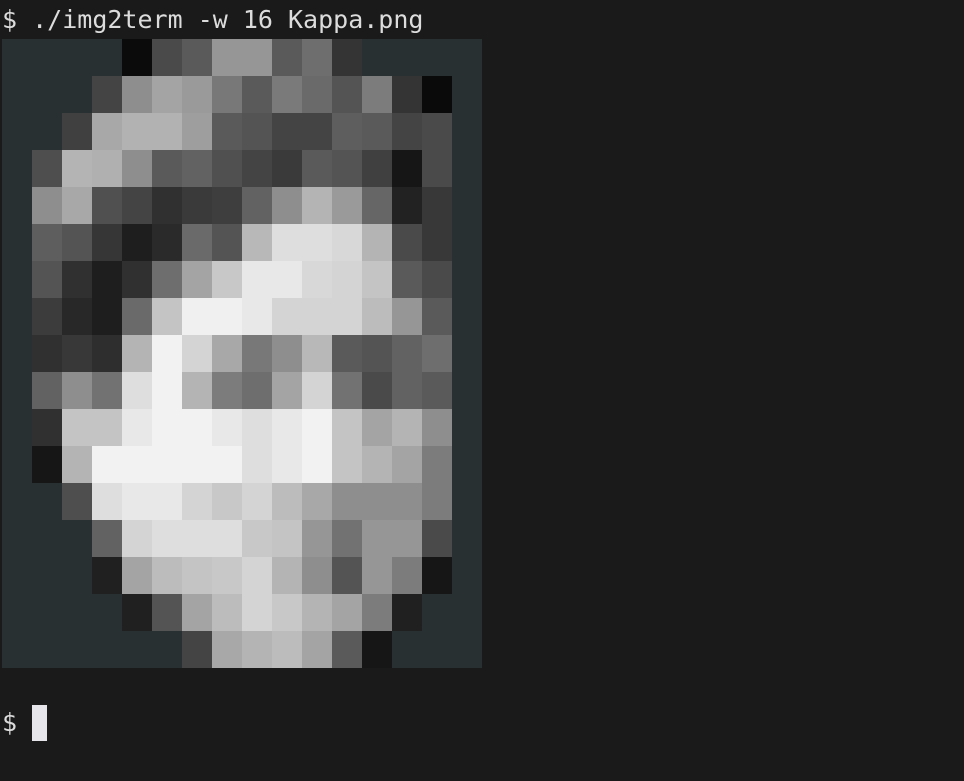 The image size is (964, 781). I want to click on input-line: $, so click(9, 723).